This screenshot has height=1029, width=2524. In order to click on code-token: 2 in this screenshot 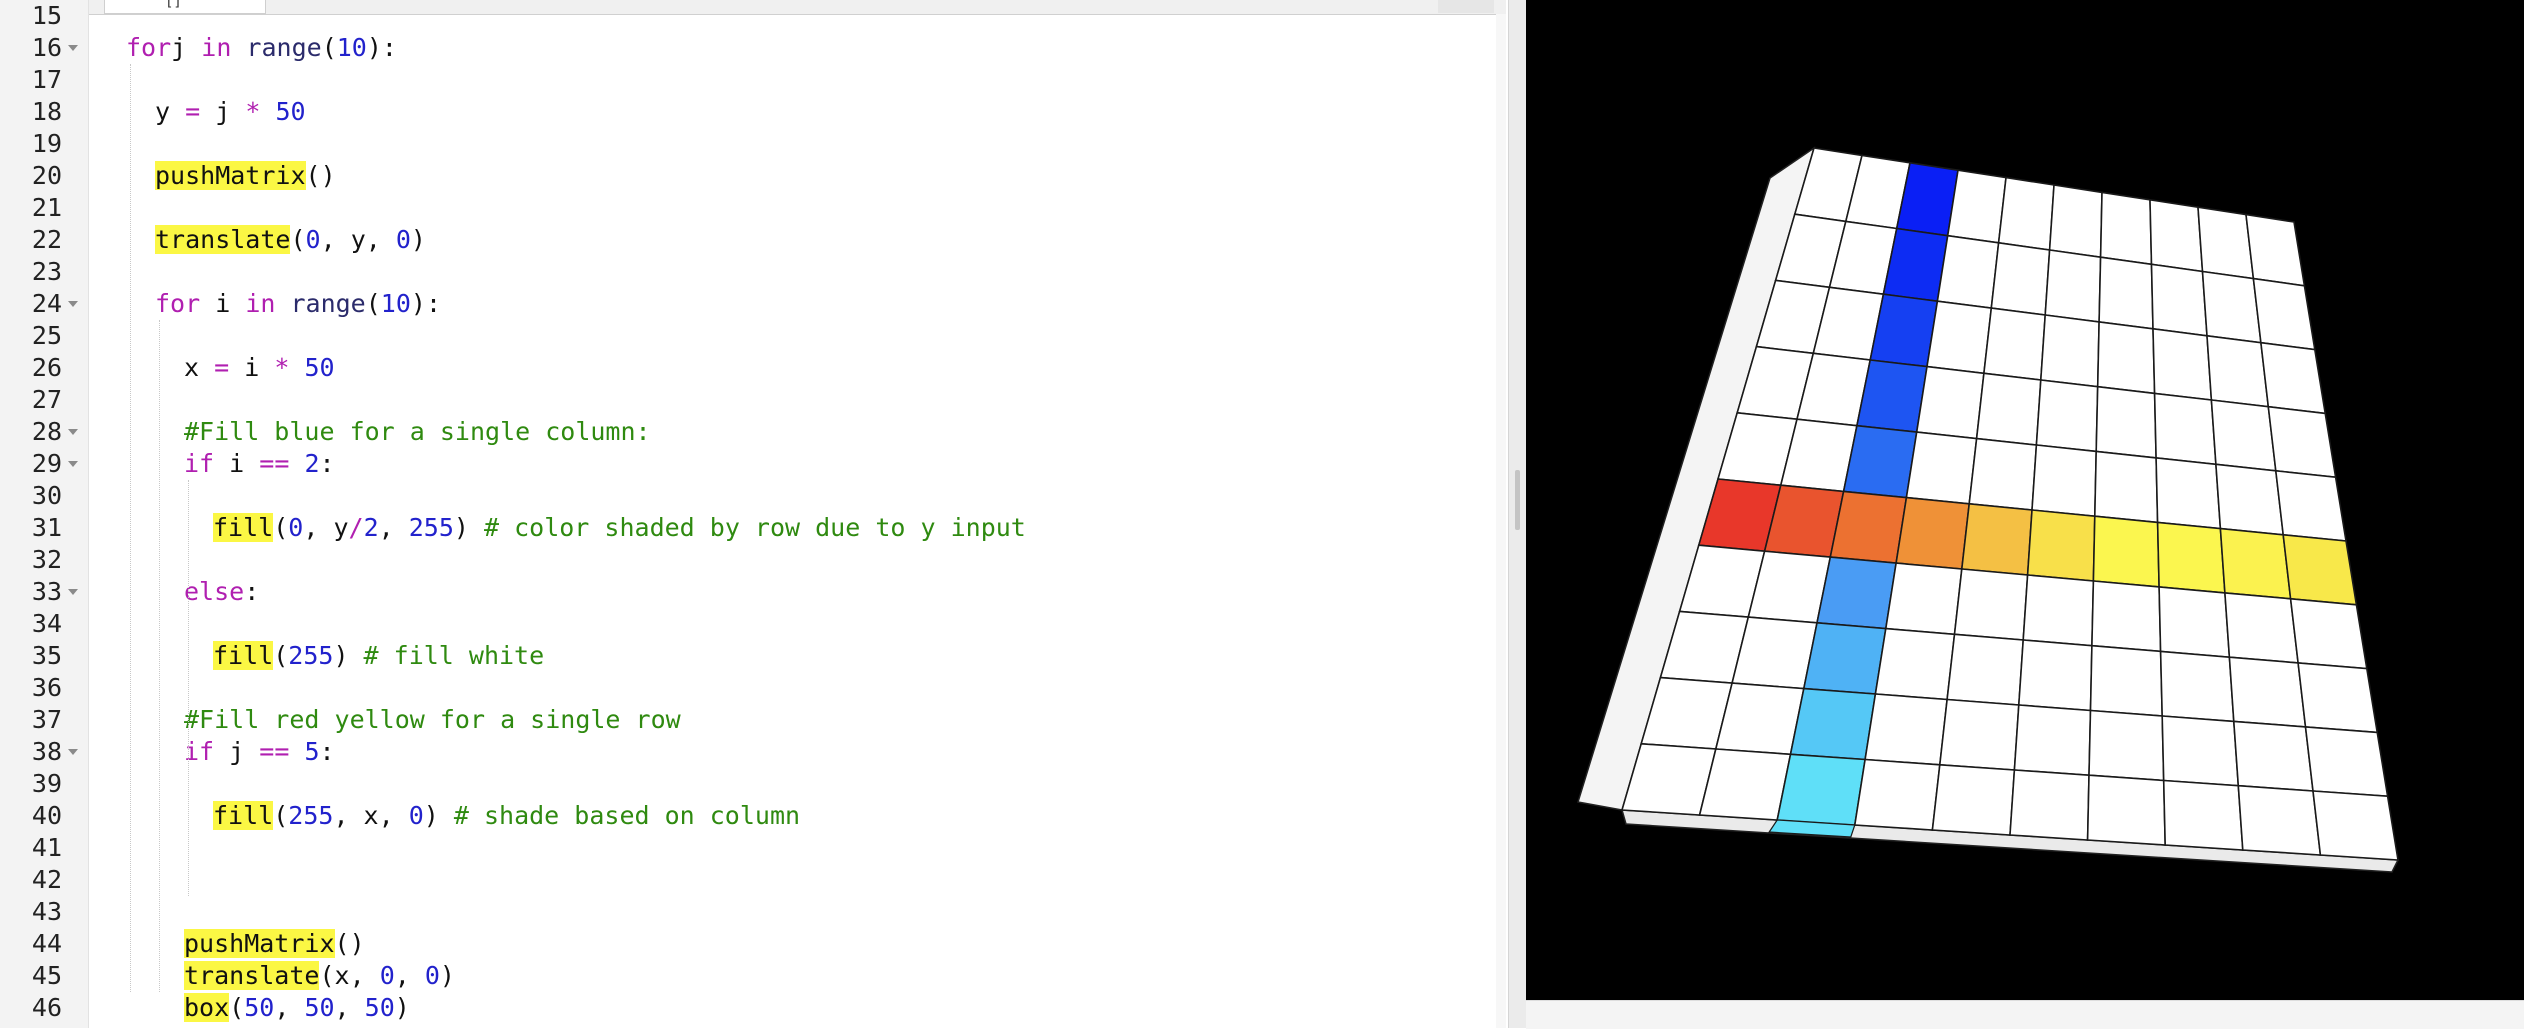, I will do `click(312, 463)`.